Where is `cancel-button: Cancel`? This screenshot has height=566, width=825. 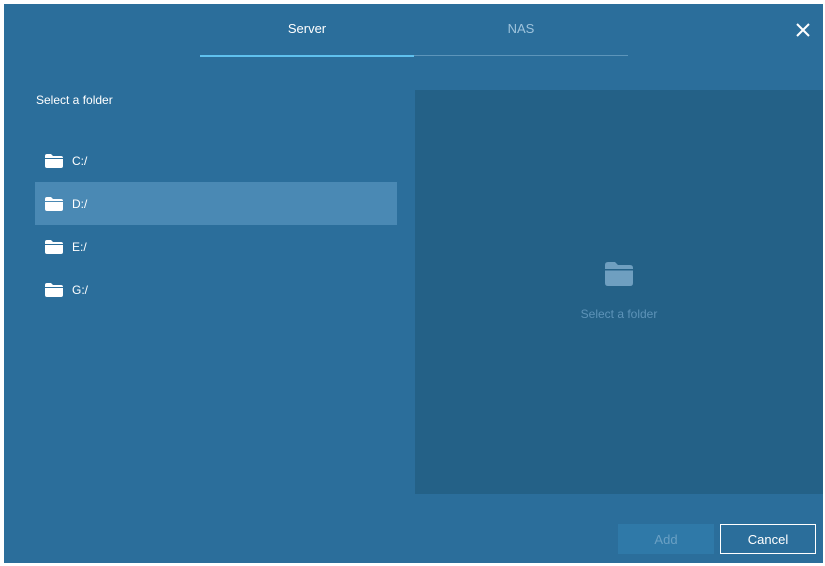
cancel-button: Cancel is located at coordinates (768, 539).